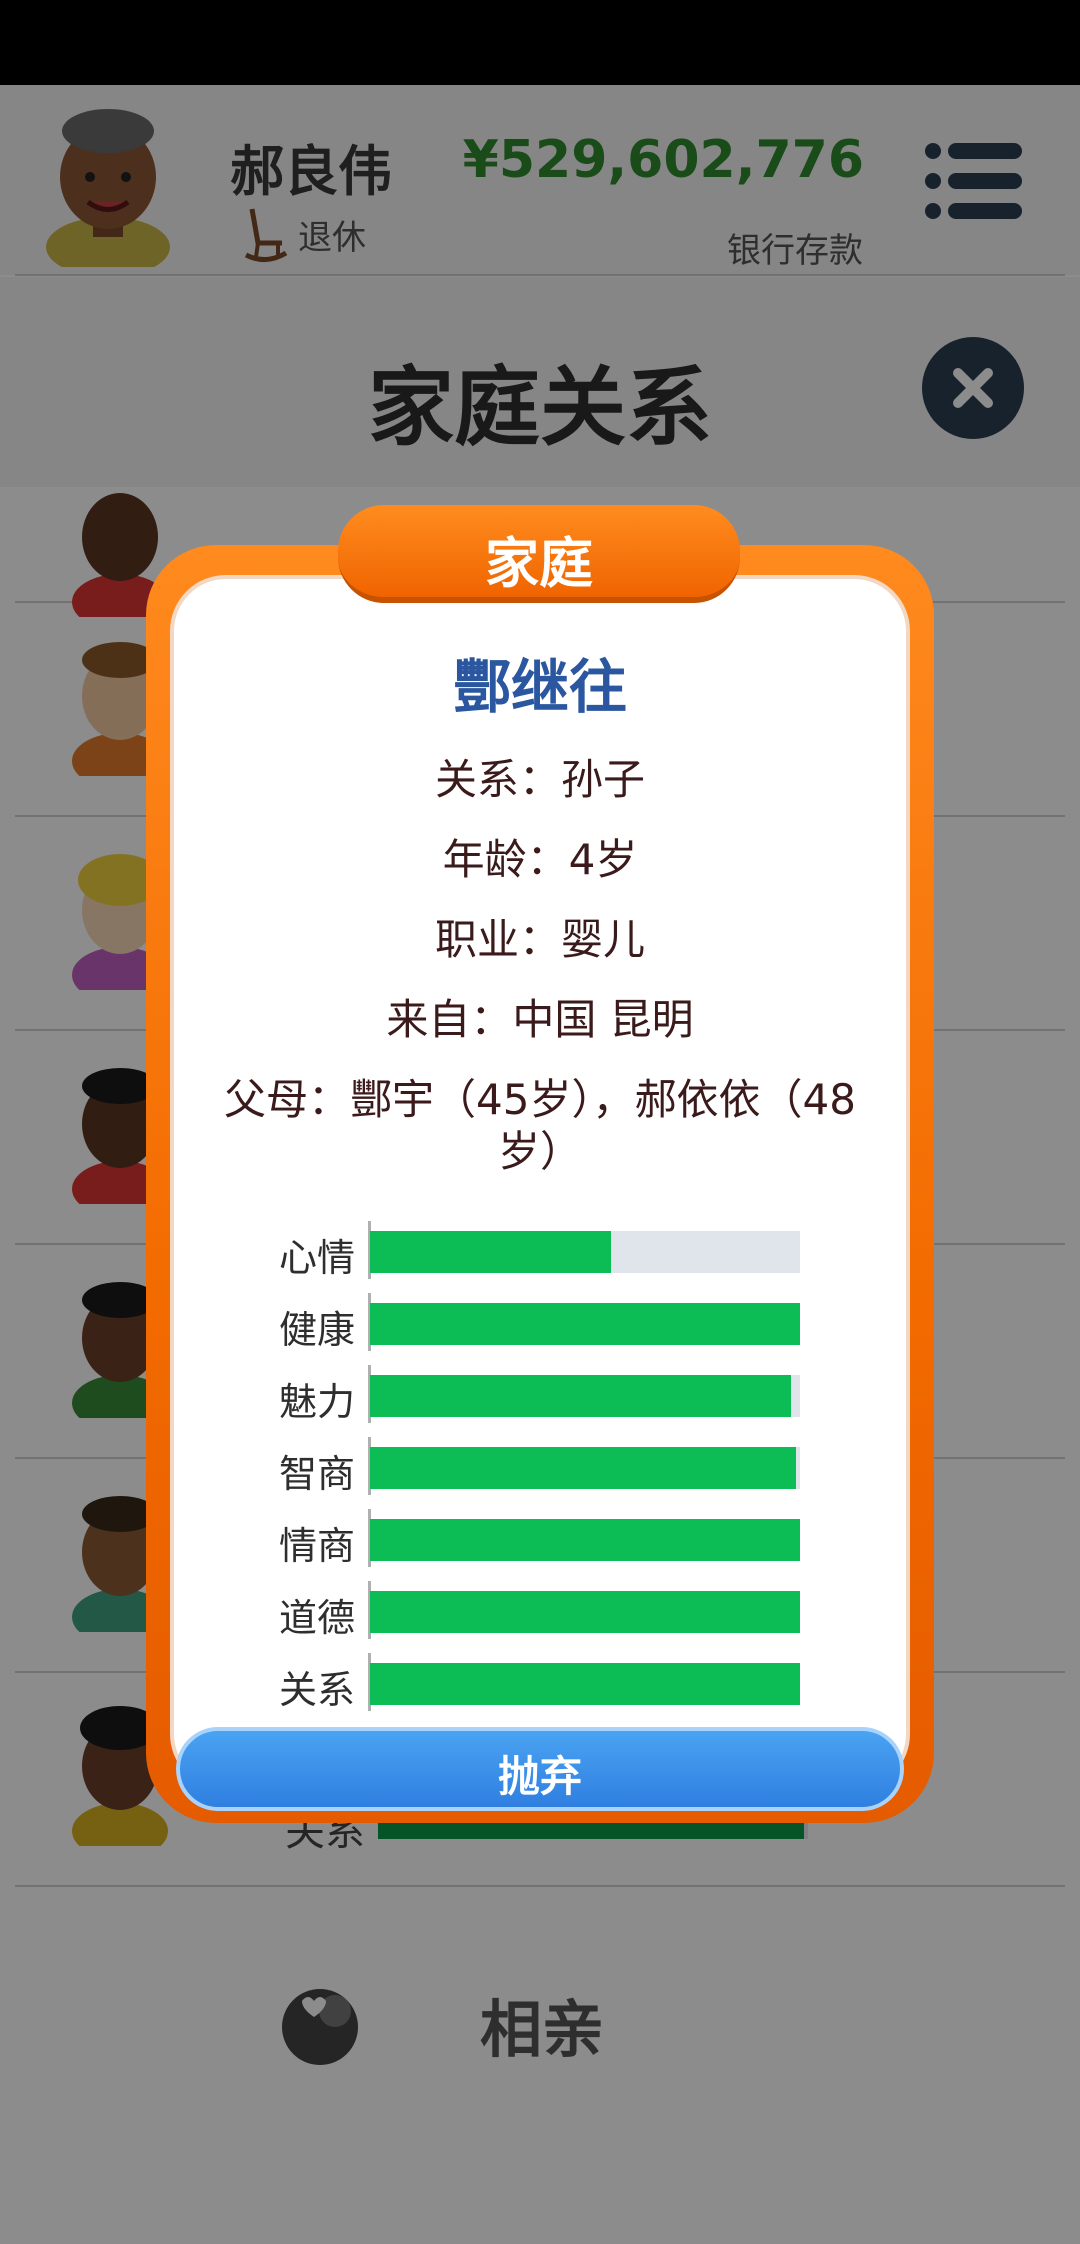 The image size is (1080, 2244). What do you see at coordinates (540, 859) in the screenshot?
I see `member-age: 年龄：4岁` at bounding box center [540, 859].